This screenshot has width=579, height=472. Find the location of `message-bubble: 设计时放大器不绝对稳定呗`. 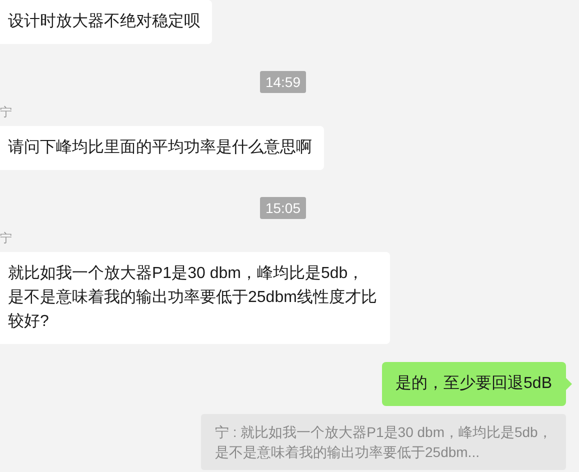

message-bubble: 设计时放大器不绝对稳定呗 is located at coordinates (106, 22).